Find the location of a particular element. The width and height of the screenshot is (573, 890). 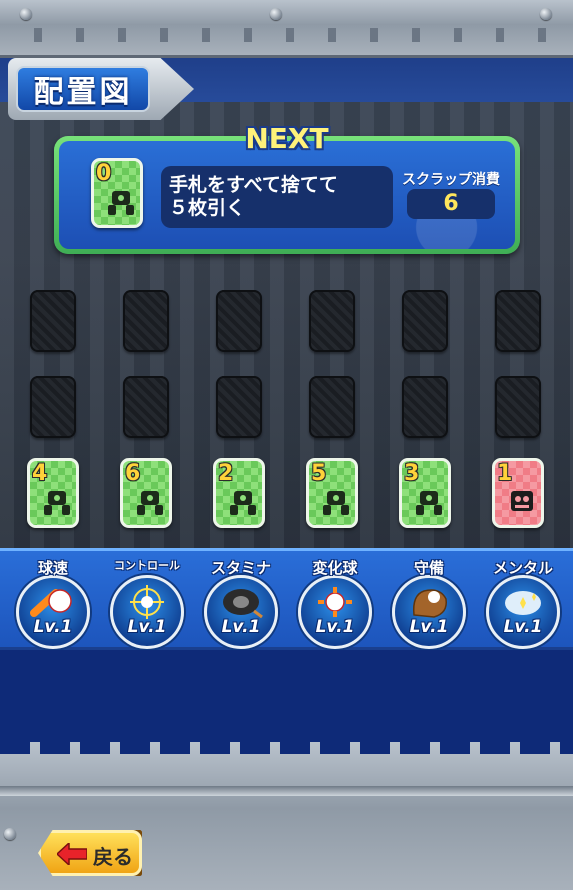

glove-icon is located at coordinates (429, 603).